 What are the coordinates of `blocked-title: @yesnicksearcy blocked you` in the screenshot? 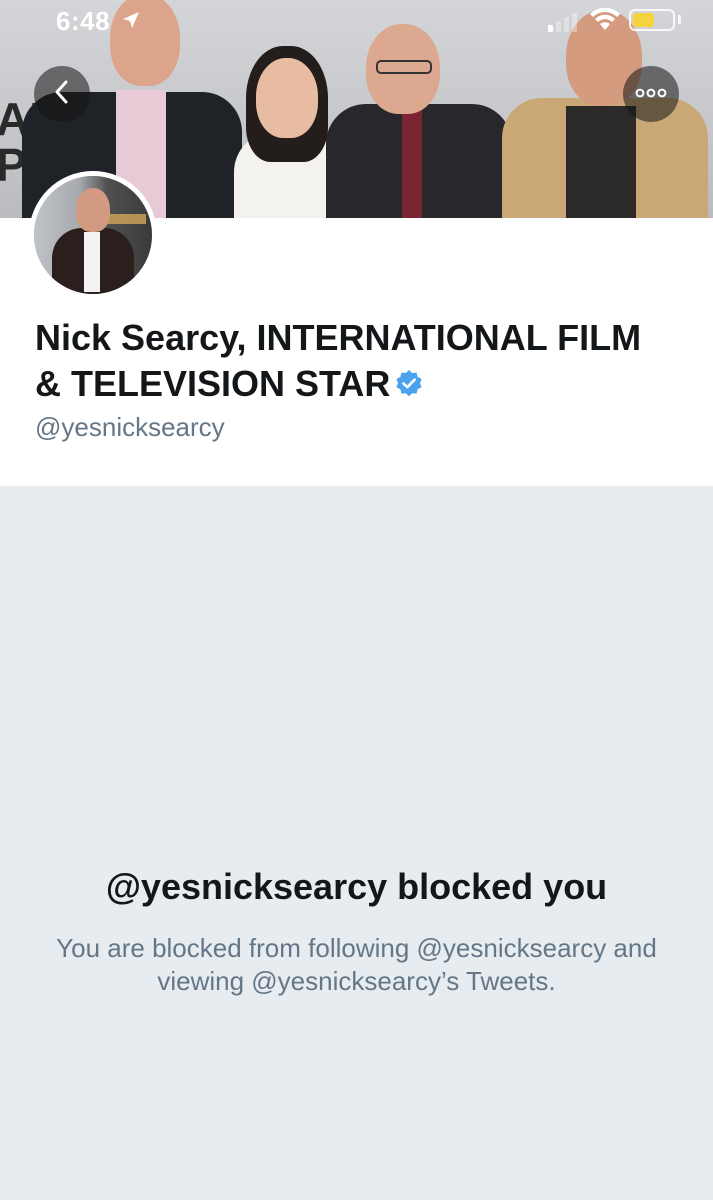 It's located at (356, 886).